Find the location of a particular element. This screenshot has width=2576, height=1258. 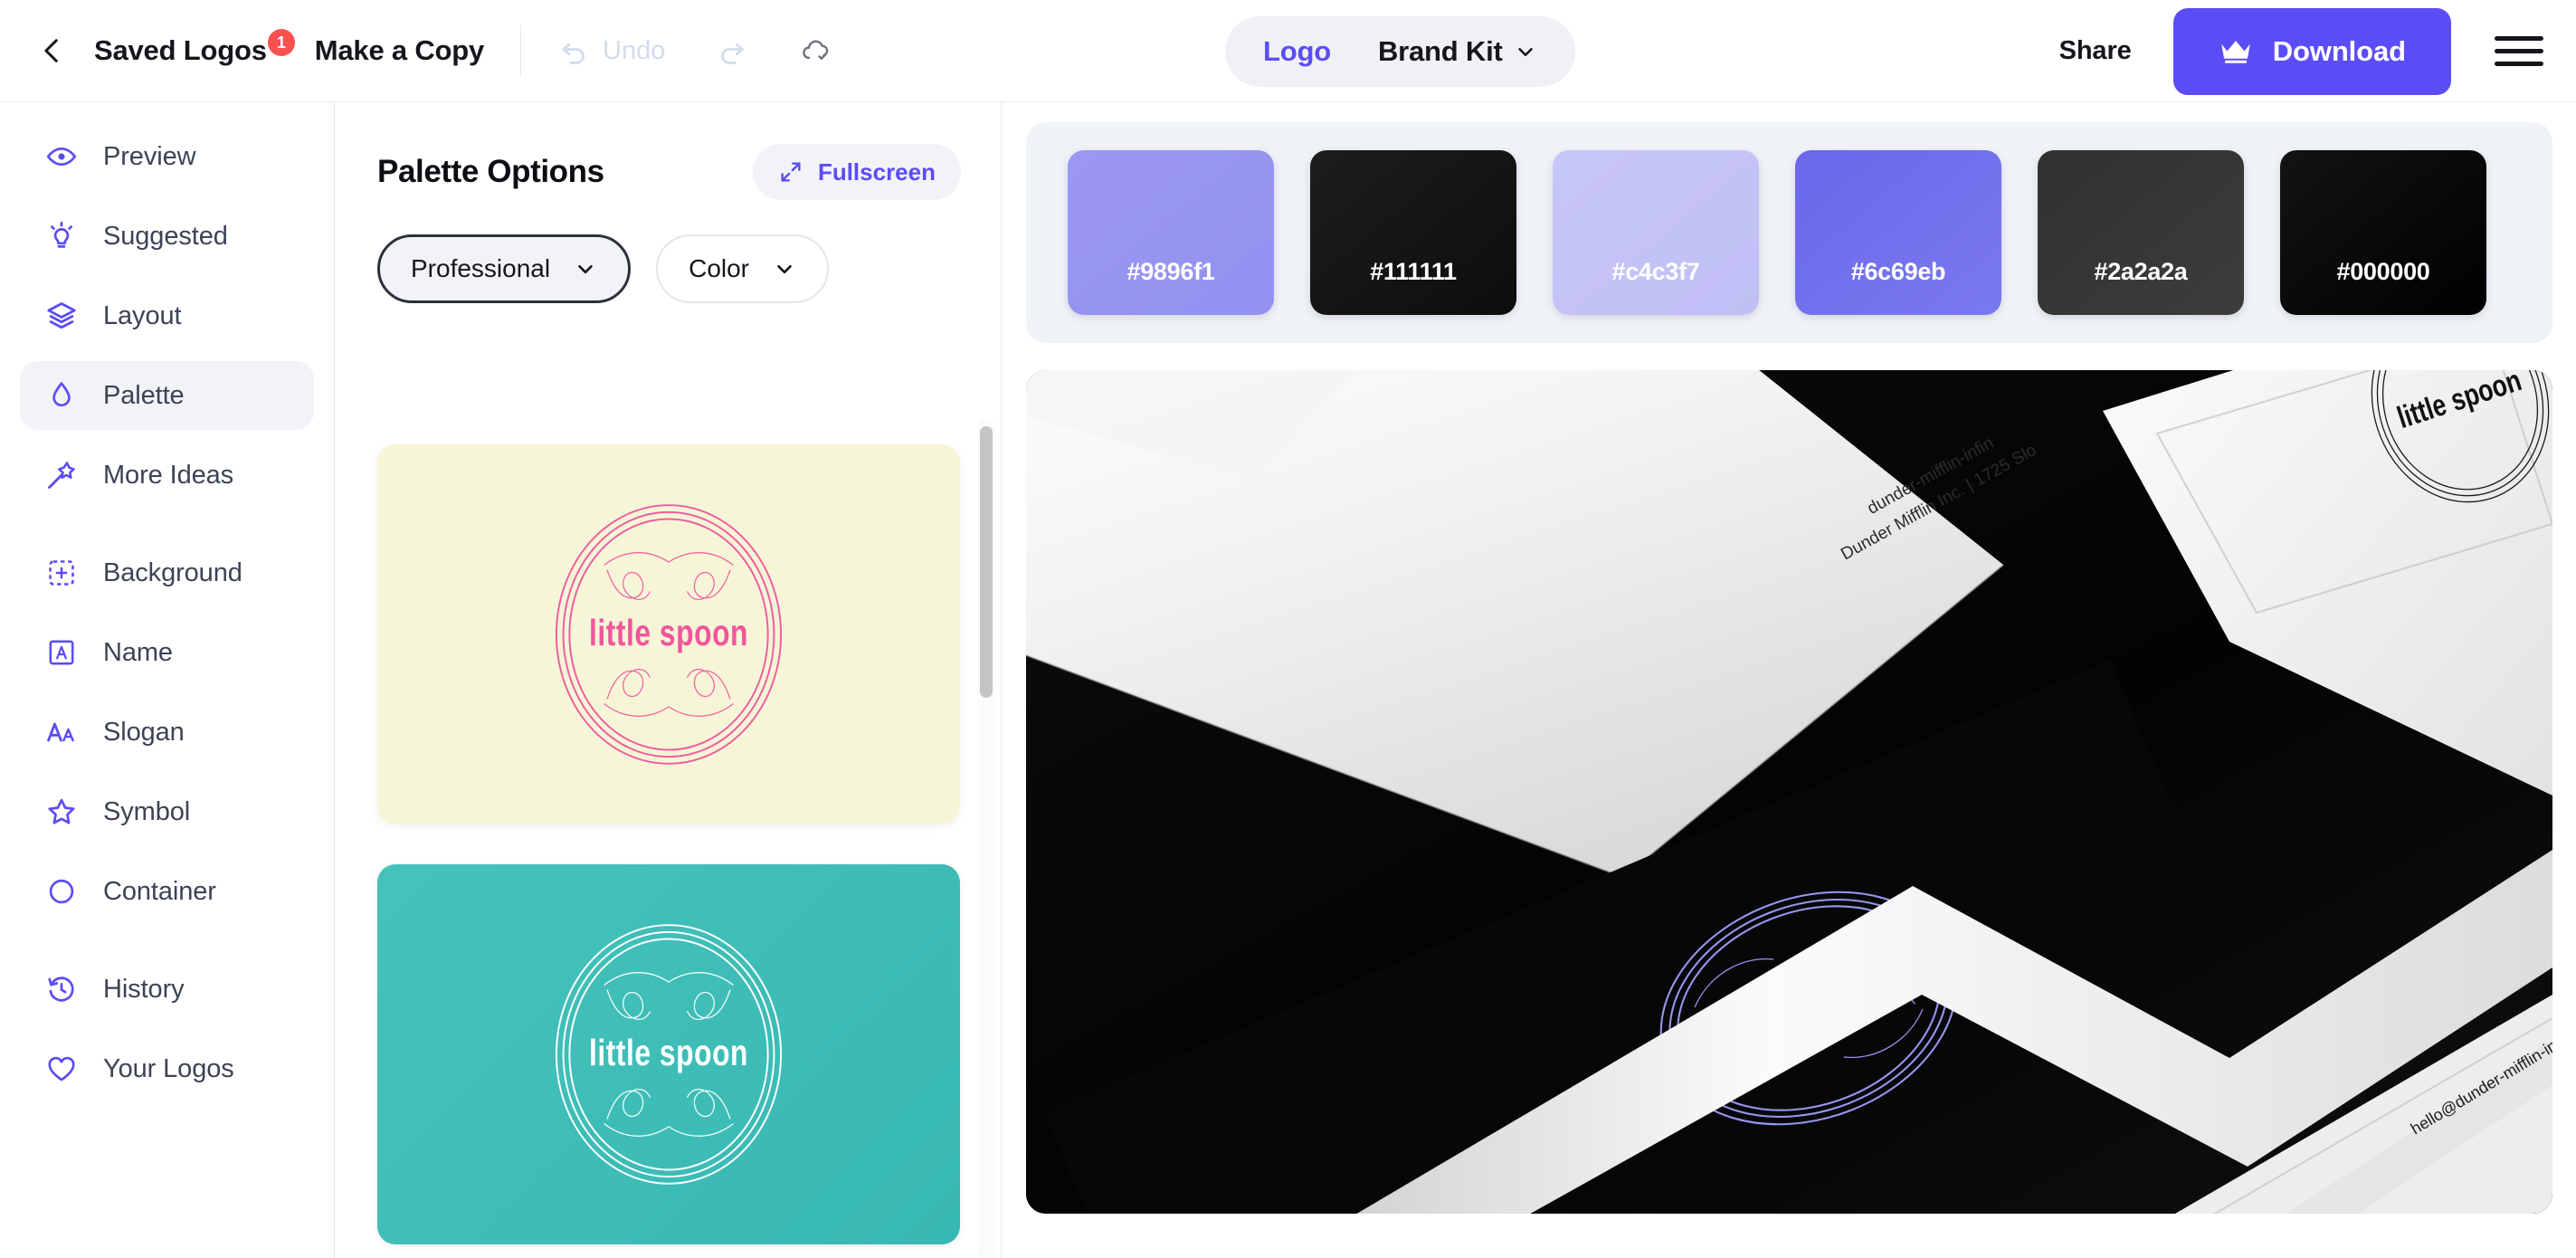

sidebar-item-more-ideas: More Ideas is located at coordinates (167, 475).